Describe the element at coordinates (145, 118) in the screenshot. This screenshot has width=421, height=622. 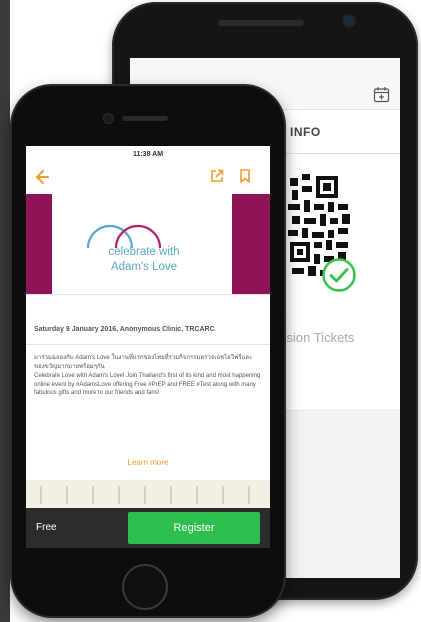
I see `iphone-speaker` at that location.